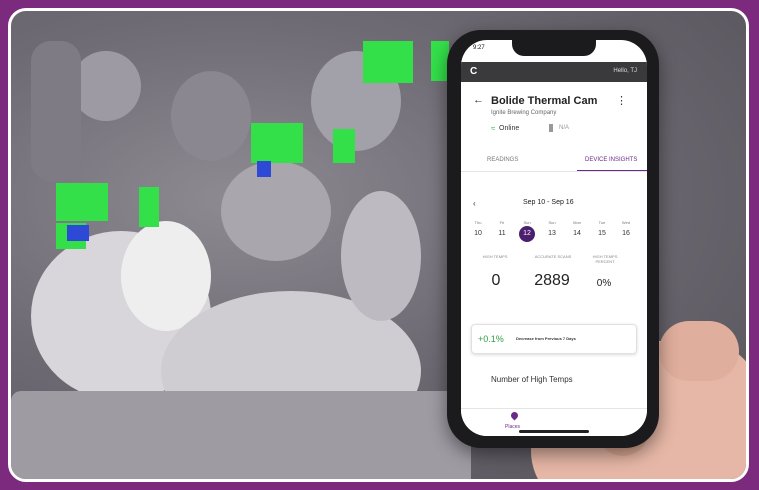  What do you see at coordinates (626, 222) in the screenshot?
I see `weekday-label: Wed` at bounding box center [626, 222].